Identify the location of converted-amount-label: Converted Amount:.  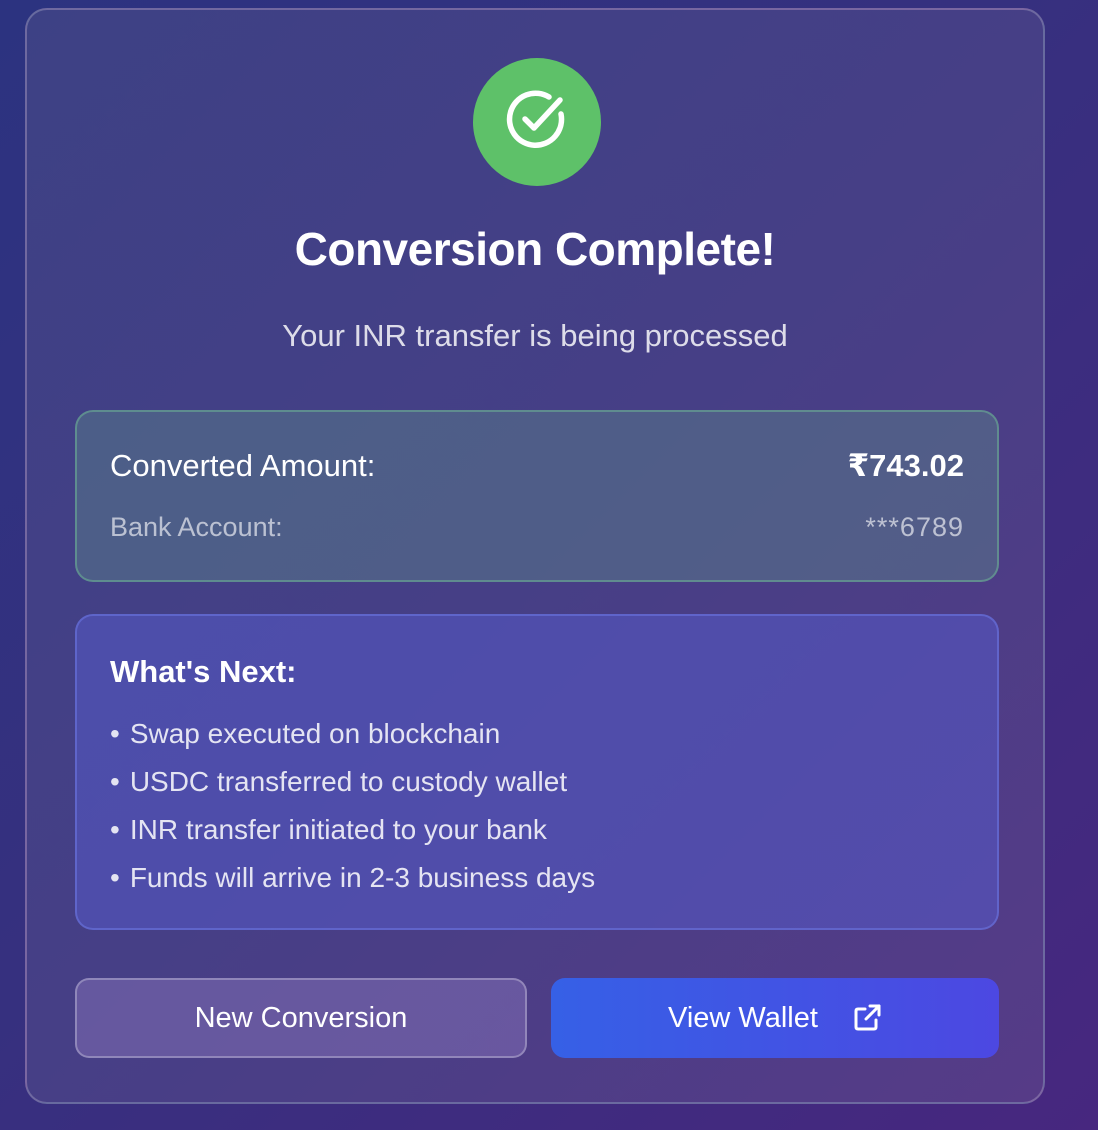
(243, 465).